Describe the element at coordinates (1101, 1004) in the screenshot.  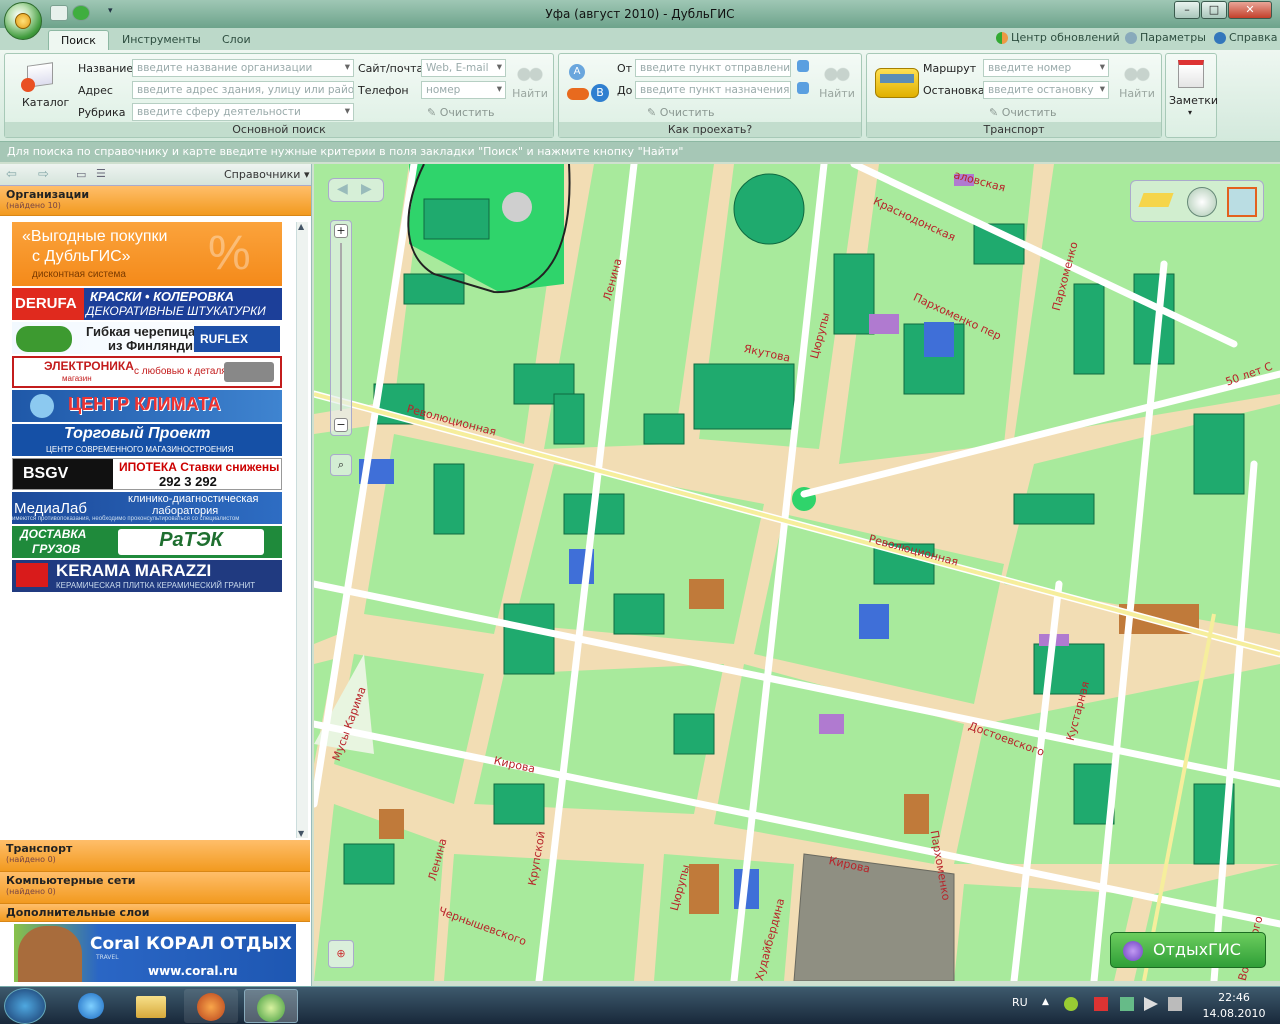
I see `tray-security-icon` at that location.